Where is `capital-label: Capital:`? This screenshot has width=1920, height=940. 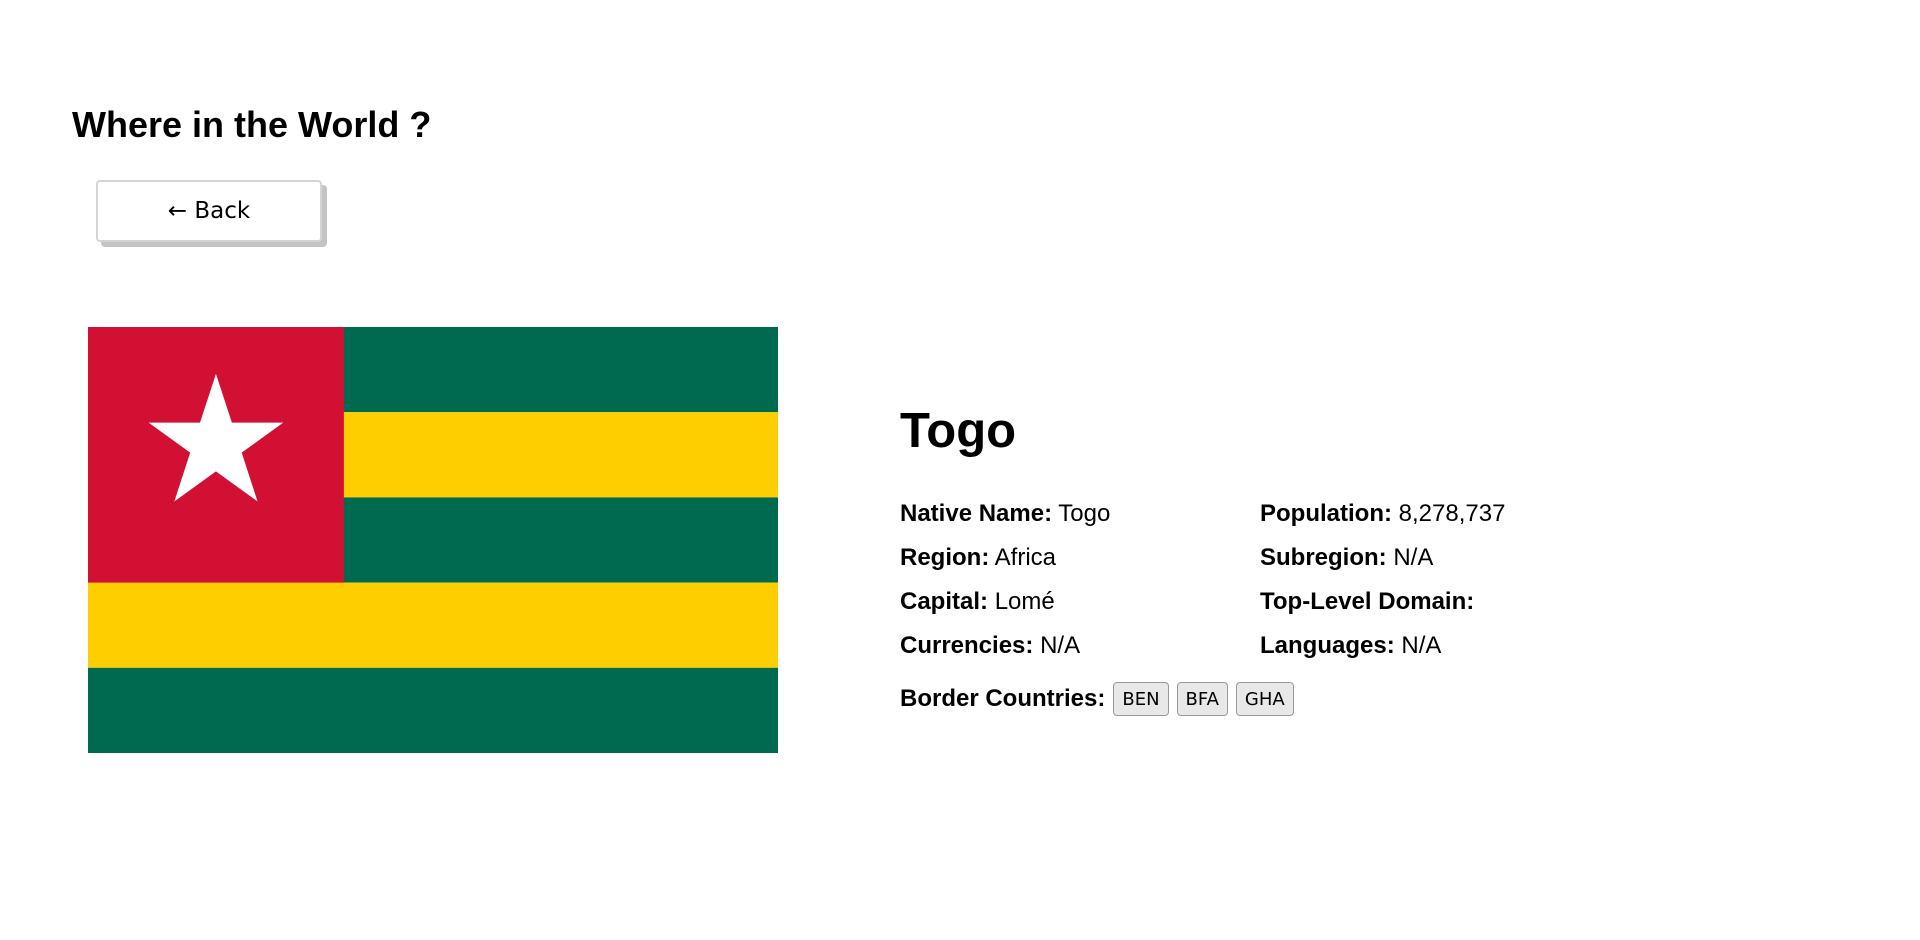 capital-label: Capital: is located at coordinates (944, 601).